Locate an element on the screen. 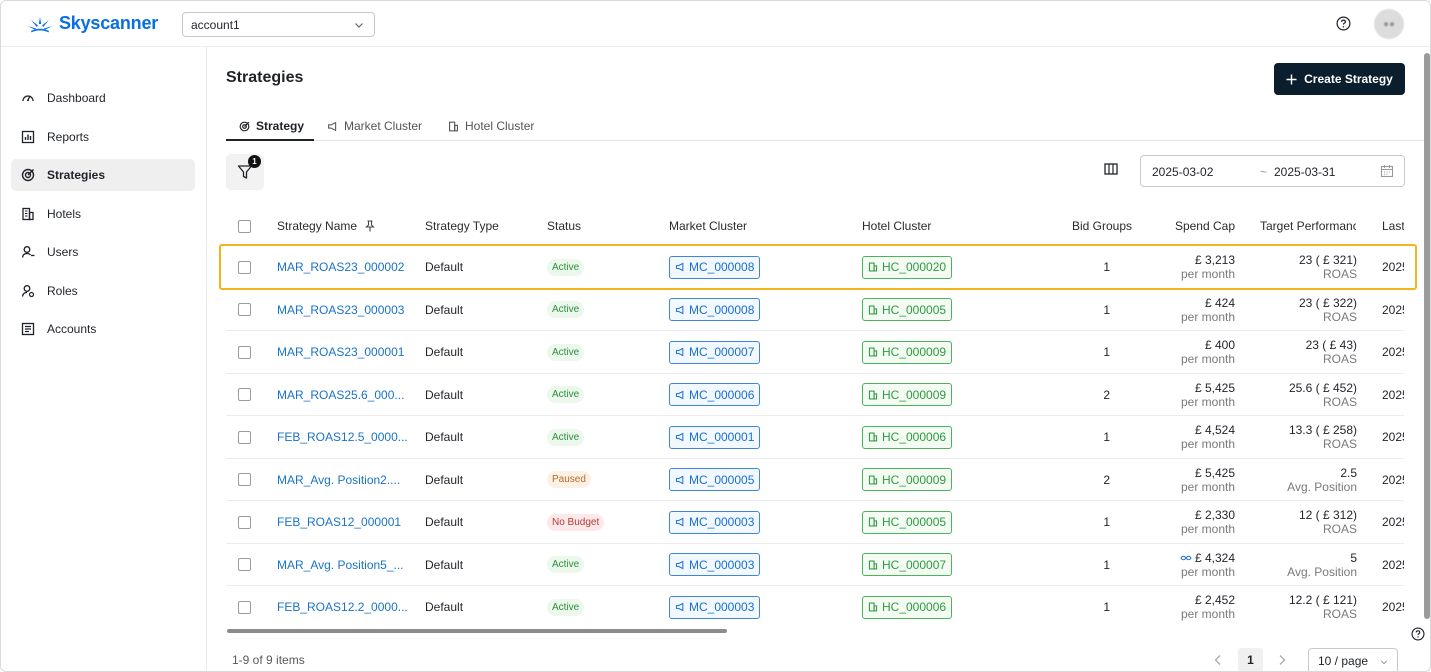  account-select: account1 is located at coordinates (278, 24).